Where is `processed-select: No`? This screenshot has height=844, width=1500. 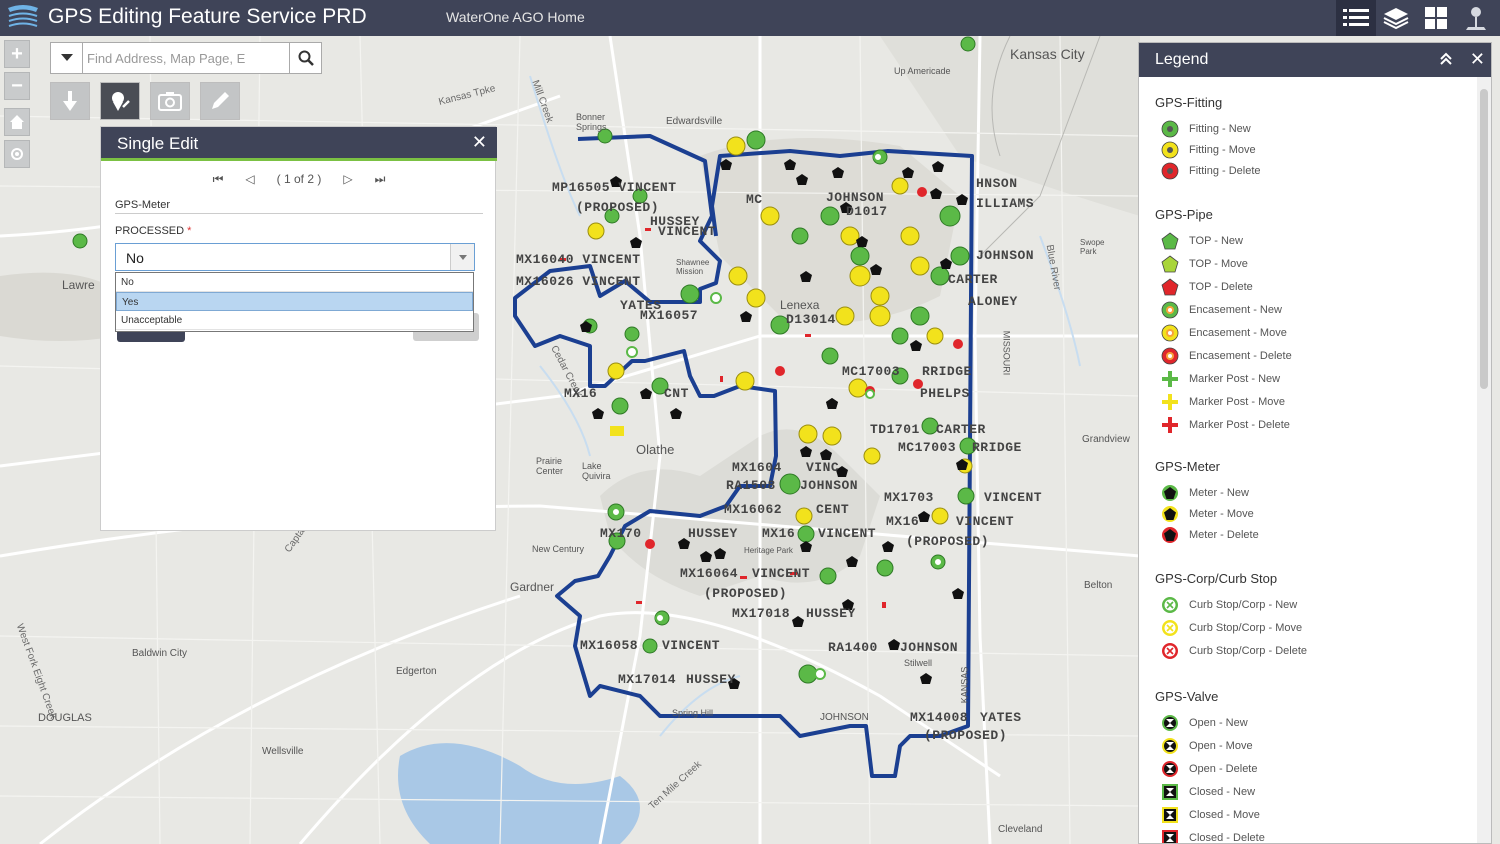
processed-select: No is located at coordinates (295, 257).